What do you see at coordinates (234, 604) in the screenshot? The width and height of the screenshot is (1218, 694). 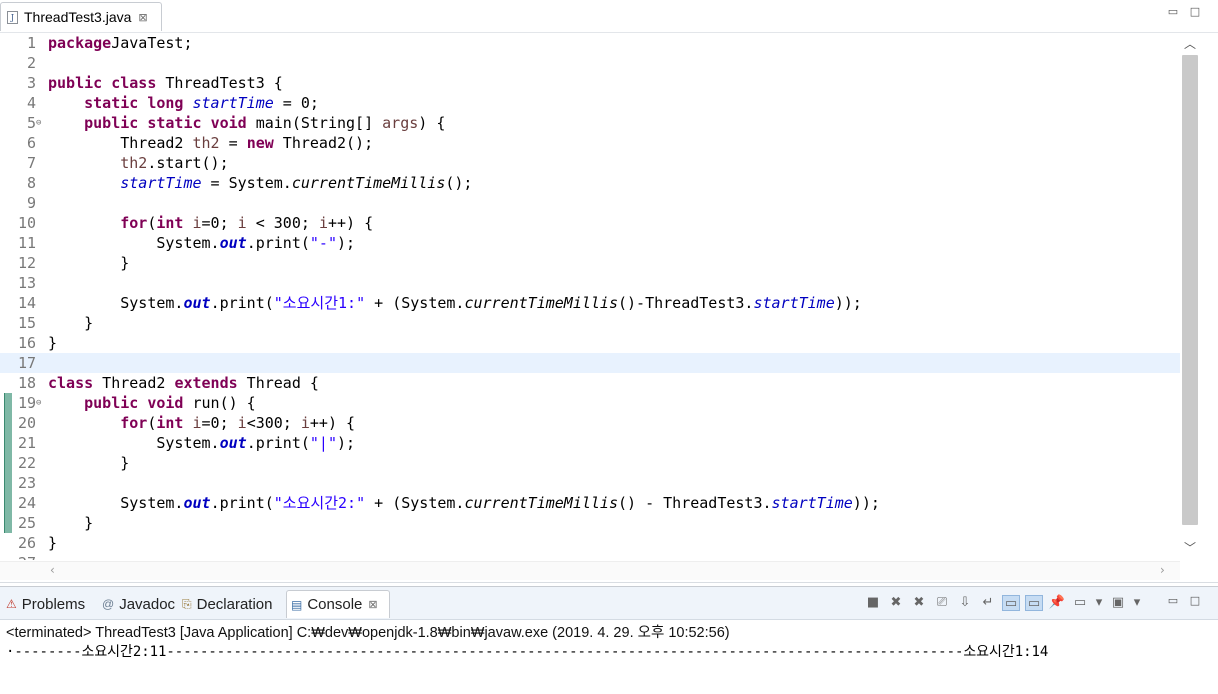 I see `tab-label: Declaration` at bounding box center [234, 604].